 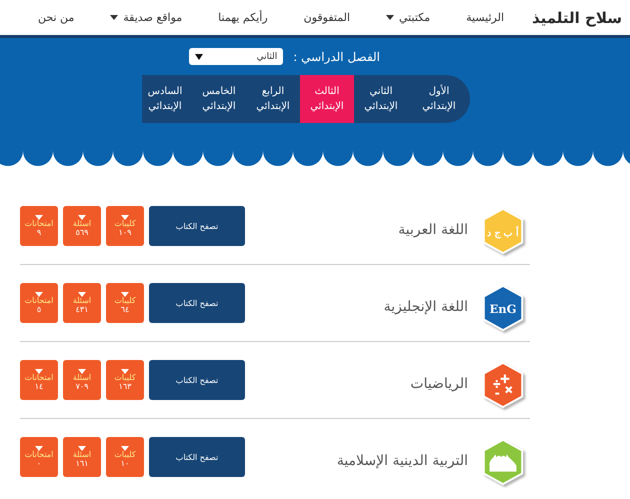 What do you see at coordinates (381, 99) in the screenshot?
I see `grade-tab: الثاني الإبتدائي` at bounding box center [381, 99].